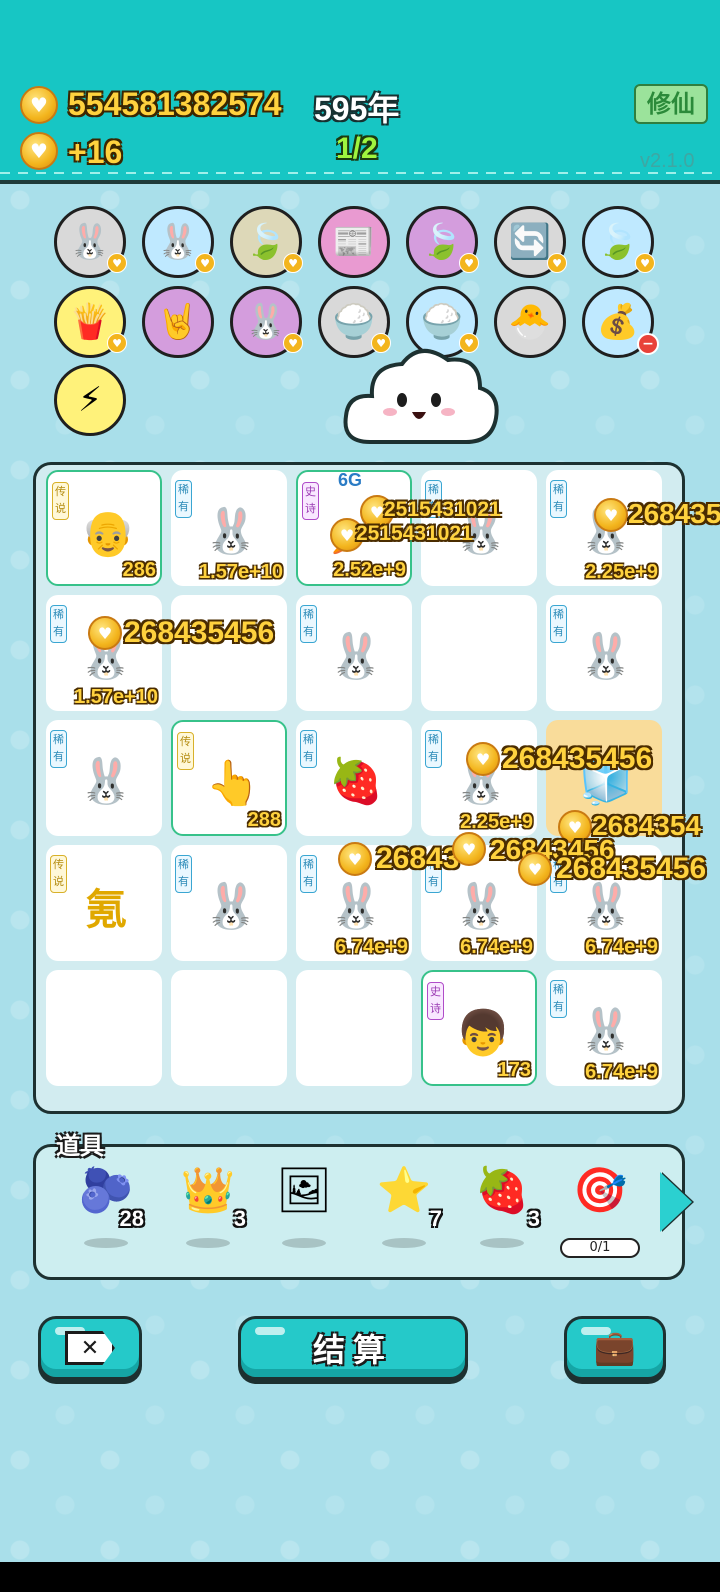  What do you see at coordinates (95, 152) in the screenshot?
I see `coin-income: +16` at bounding box center [95, 152].